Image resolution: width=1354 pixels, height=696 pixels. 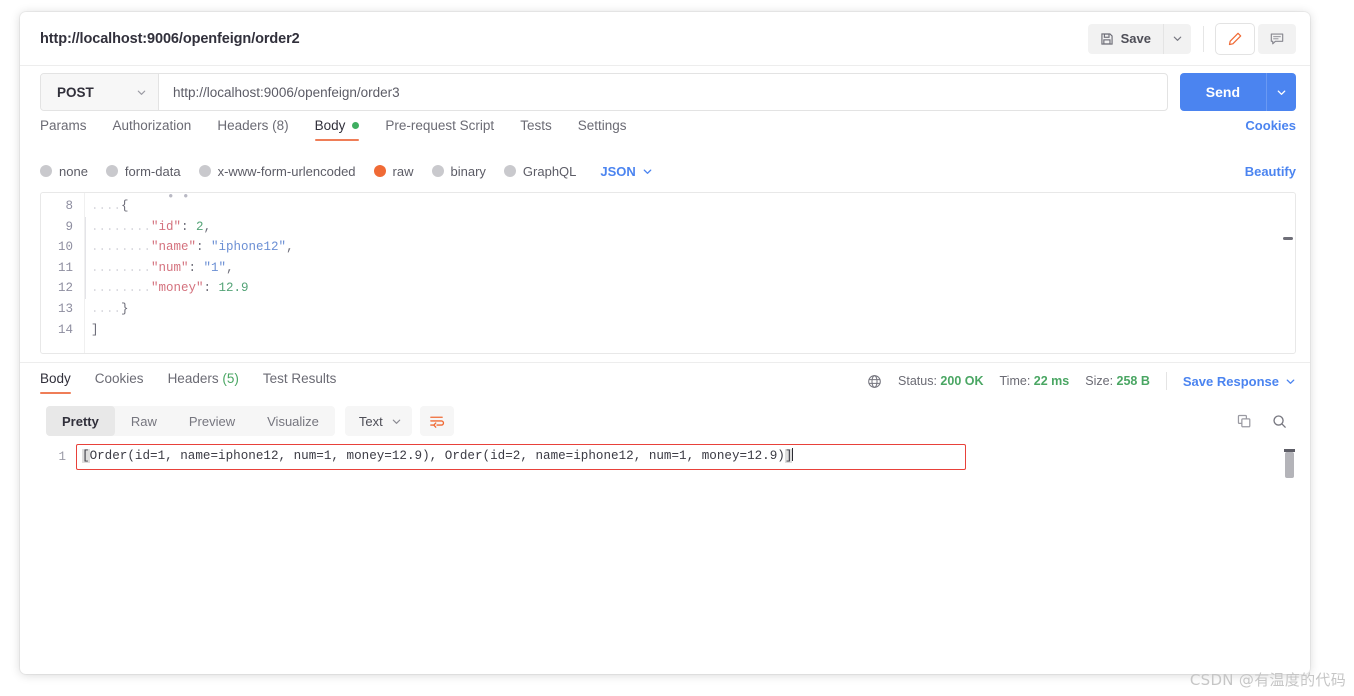 I want to click on code-token: 2, so click(x=196, y=226).